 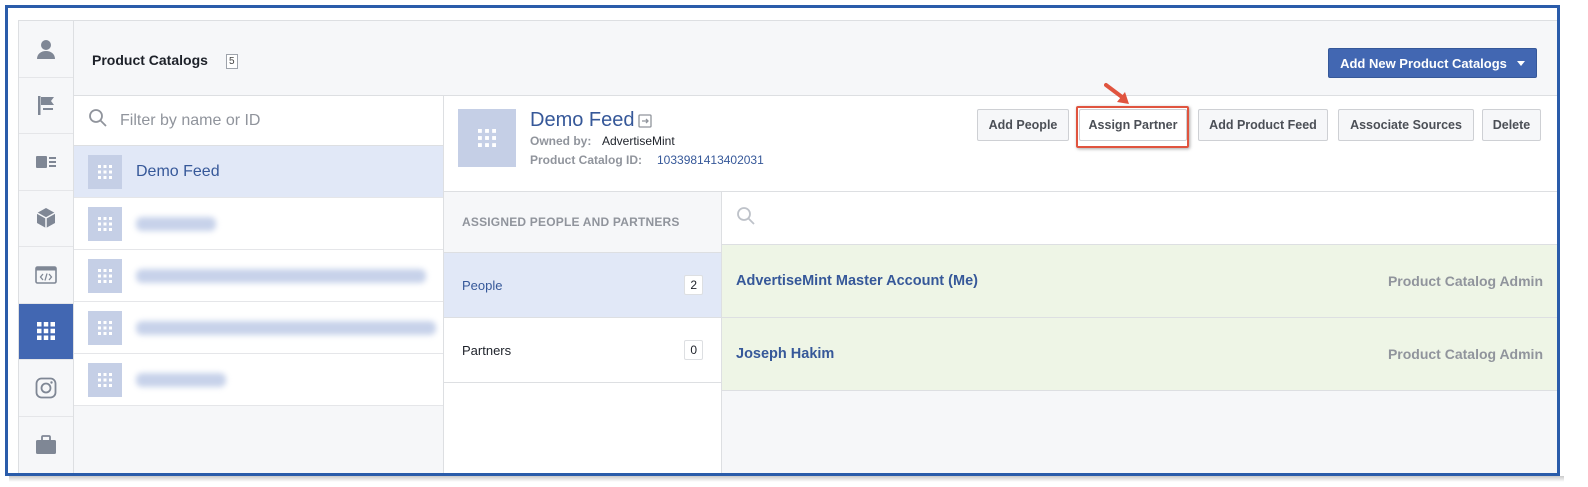 What do you see at coordinates (482, 285) in the screenshot?
I see `tab-people-label: People` at bounding box center [482, 285].